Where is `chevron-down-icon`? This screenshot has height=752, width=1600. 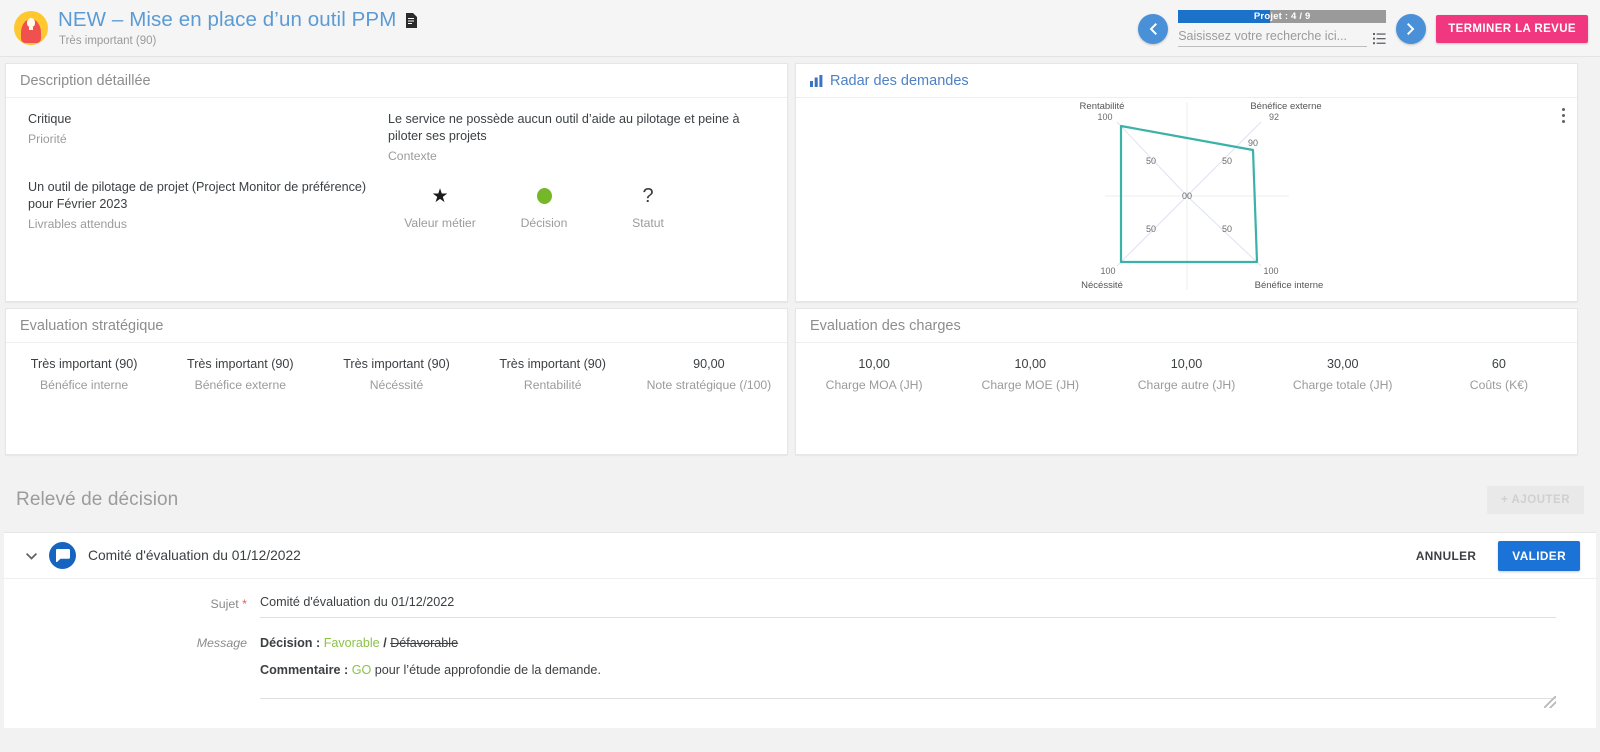
chevron-down-icon is located at coordinates (31, 556).